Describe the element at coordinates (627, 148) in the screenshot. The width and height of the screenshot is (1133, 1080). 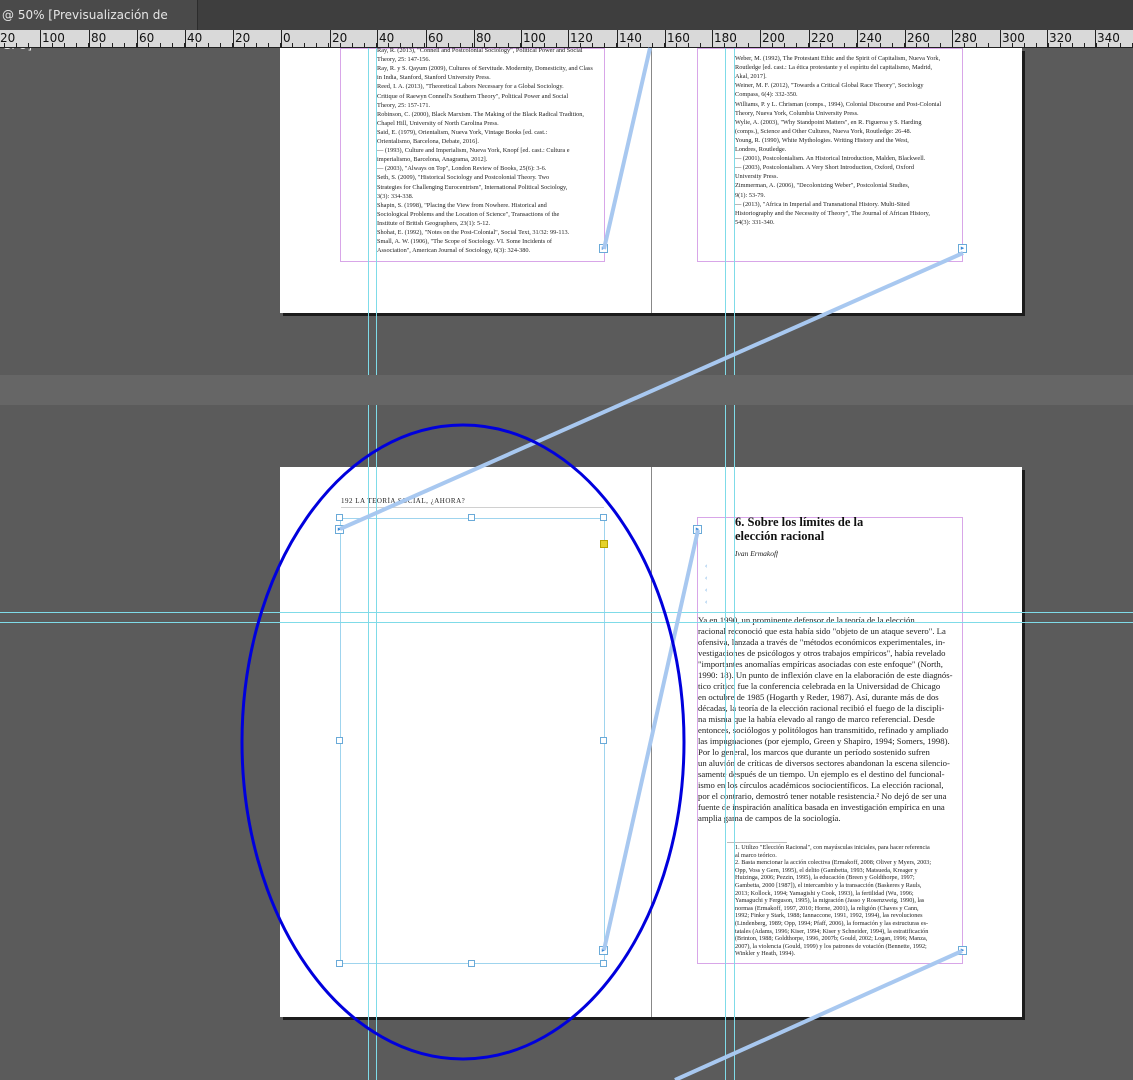
I see `thread-line-top-left` at that location.